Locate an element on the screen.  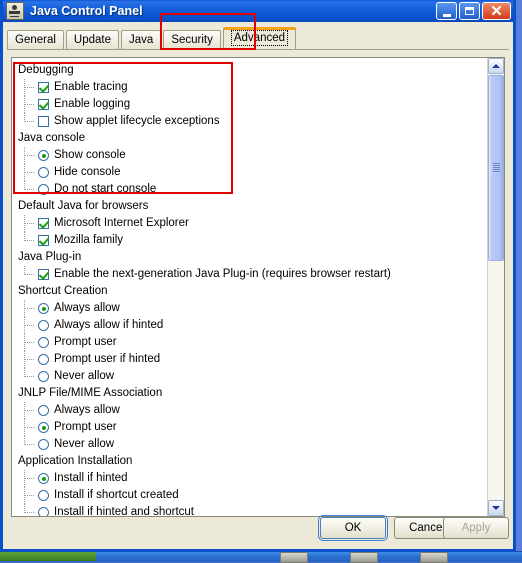
close-button: ✕ is located at coordinates (496, 11).